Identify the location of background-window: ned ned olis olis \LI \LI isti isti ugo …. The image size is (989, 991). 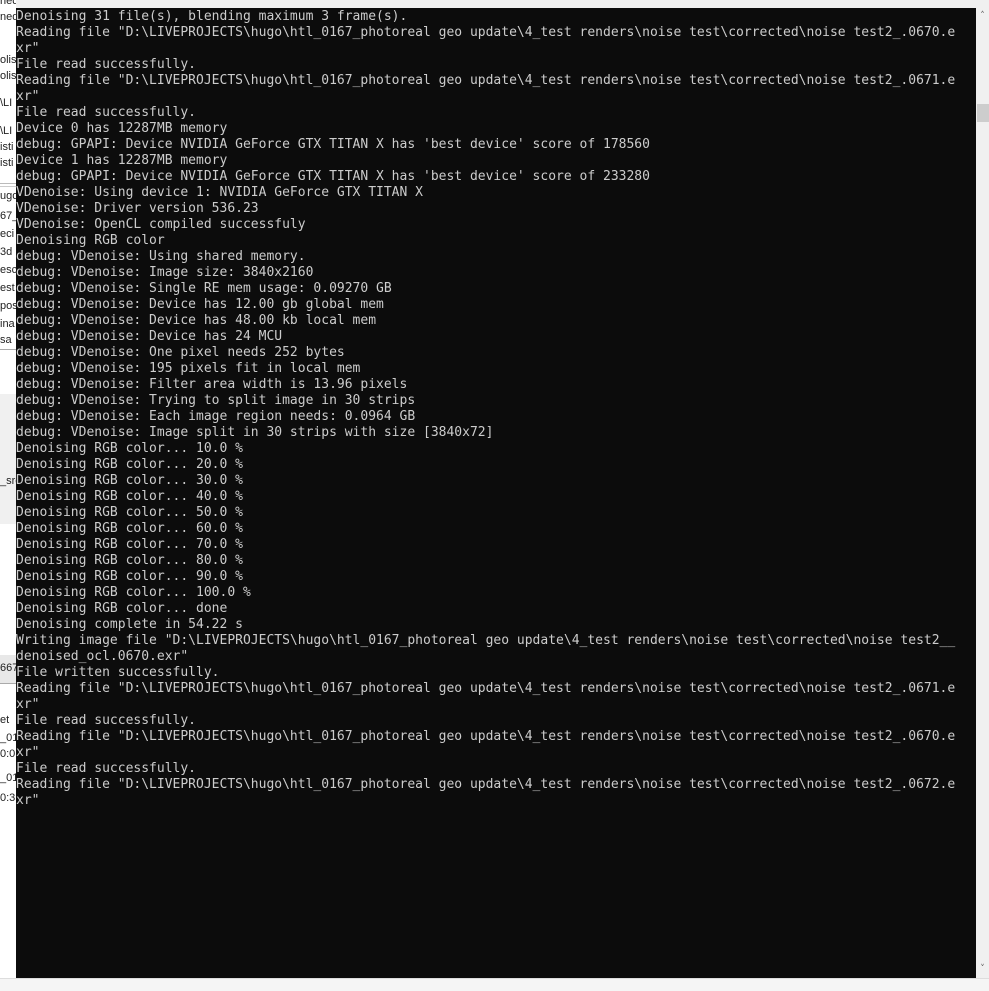
(8, 495).